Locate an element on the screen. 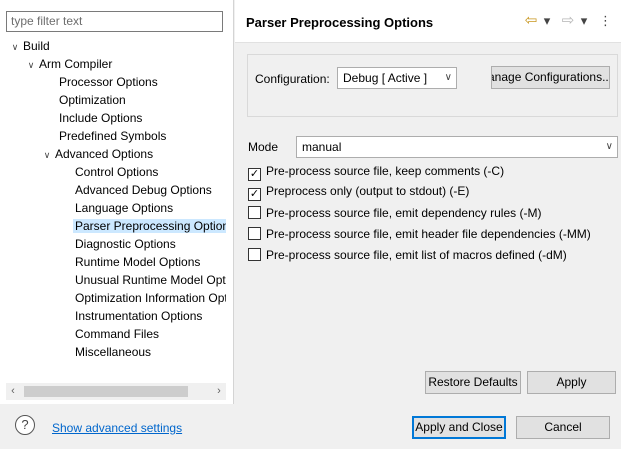 This screenshot has width=621, height=449. apply-and-close-button: Apply and Close is located at coordinates (459, 427).